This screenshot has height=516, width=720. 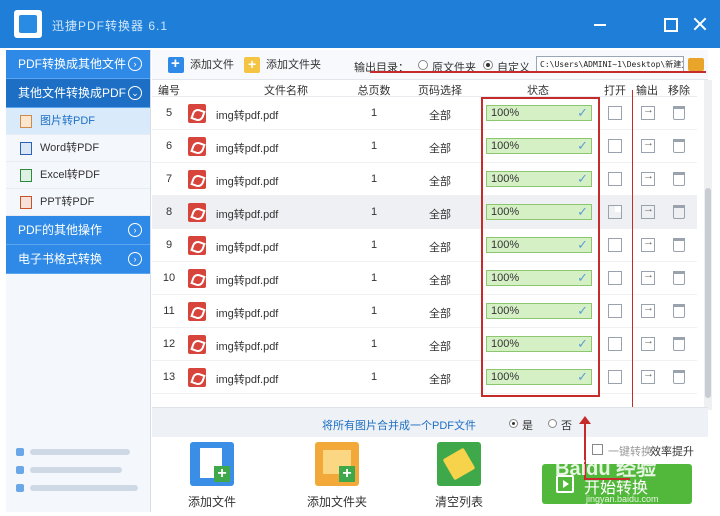 I want to click on sidebar-item-image-to-pdf: 图片转PDF, so click(x=78, y=121).